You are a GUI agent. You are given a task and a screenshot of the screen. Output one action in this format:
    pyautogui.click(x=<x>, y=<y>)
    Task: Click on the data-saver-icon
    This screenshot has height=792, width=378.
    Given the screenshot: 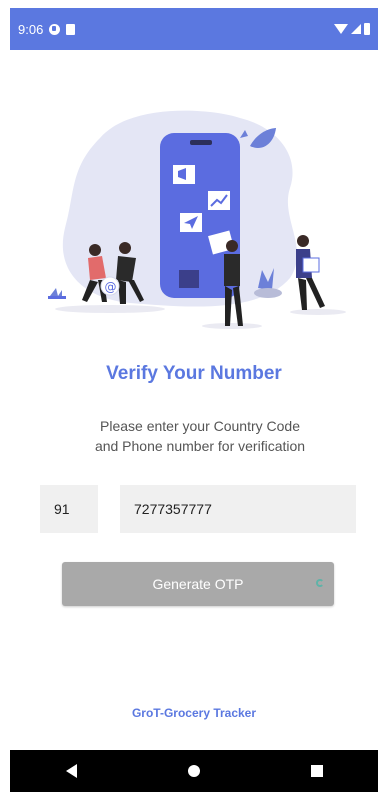 What is the action you would take?
    pyautogui.click(x=55, y=29)
    